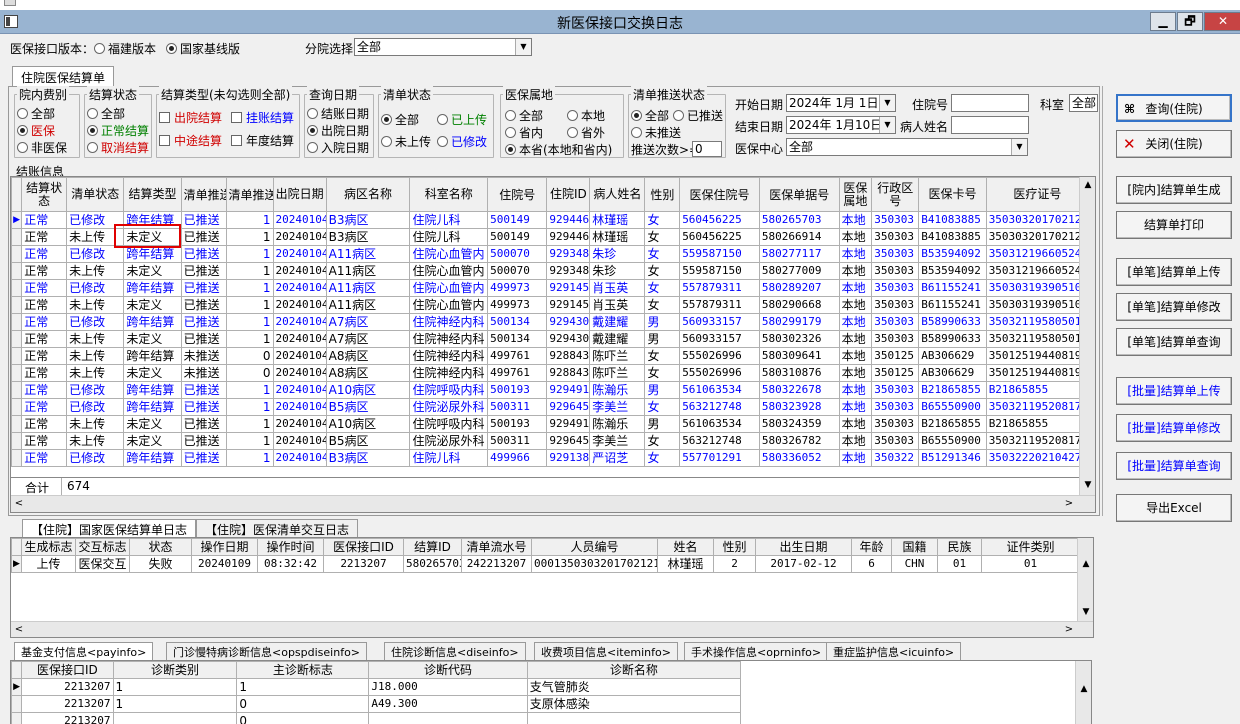  What do you see at coordinates (1174, 342) in the screenshot?
I see `single-query-button: [单笔]结算单查询` at bounding box center [1174, 342].